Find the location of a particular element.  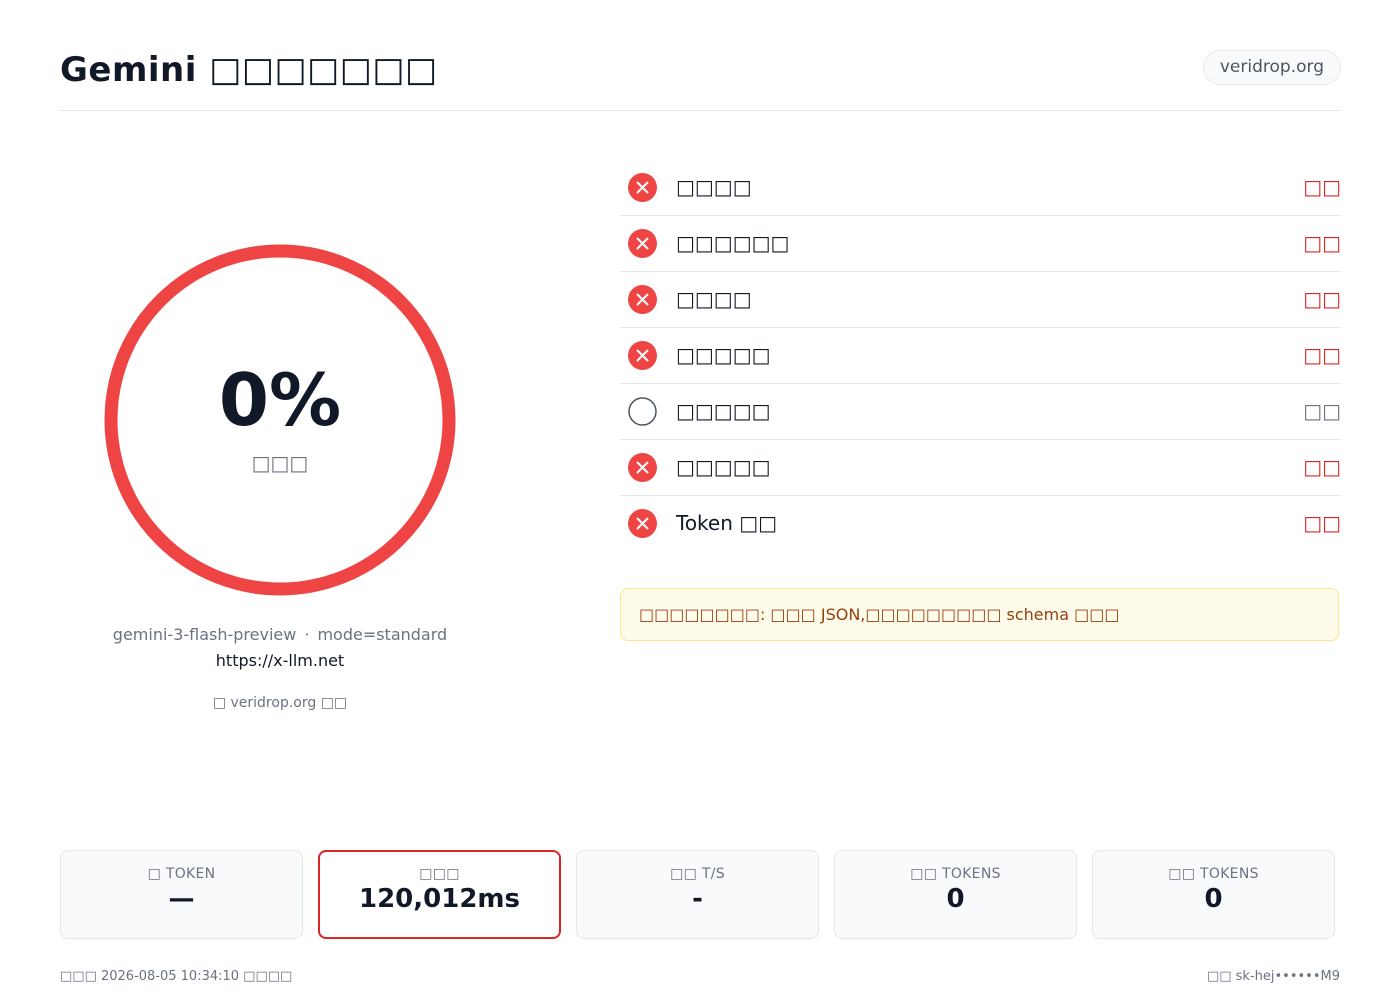

stat-card: □□ T/S - is located at coordinates (697, 894).